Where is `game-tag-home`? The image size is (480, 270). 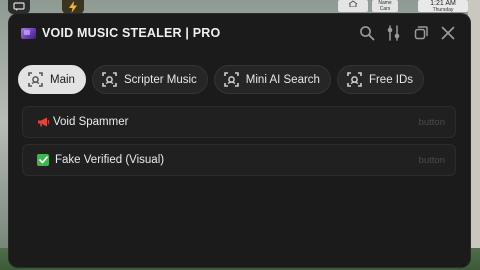 game-tag-home is located at coordinates (353, 6).